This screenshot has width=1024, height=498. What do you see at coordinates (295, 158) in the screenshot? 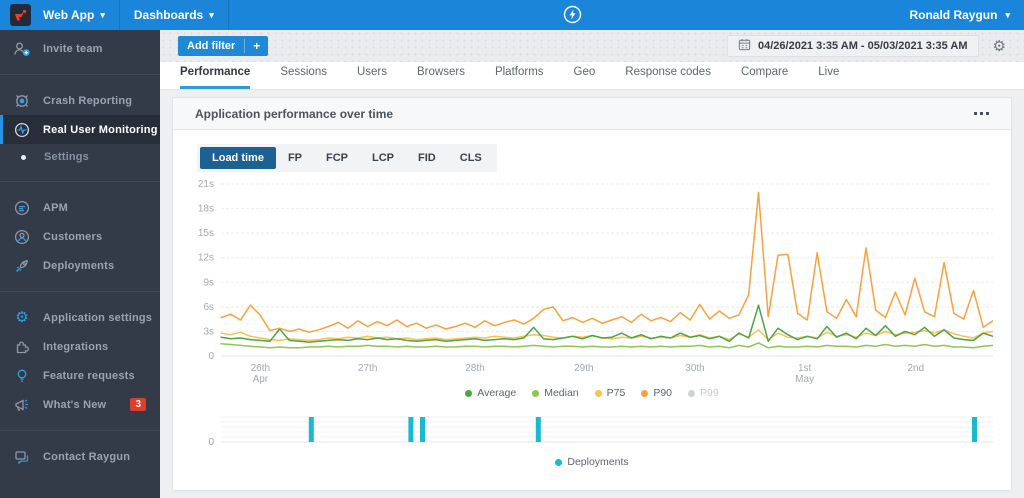
I see `metric-tab-fp: FP` at bounding box center [295, 158].